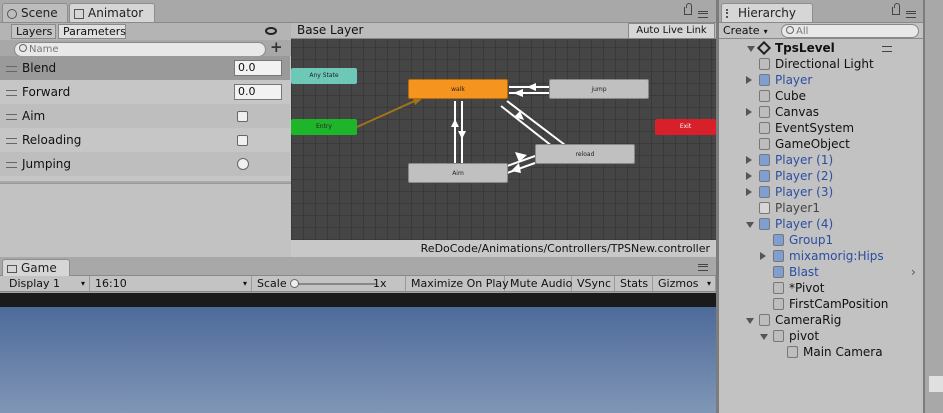 The width and height of the screenshot is (943, 413). I want to click on scene-menu-icon, so click(887, 49).